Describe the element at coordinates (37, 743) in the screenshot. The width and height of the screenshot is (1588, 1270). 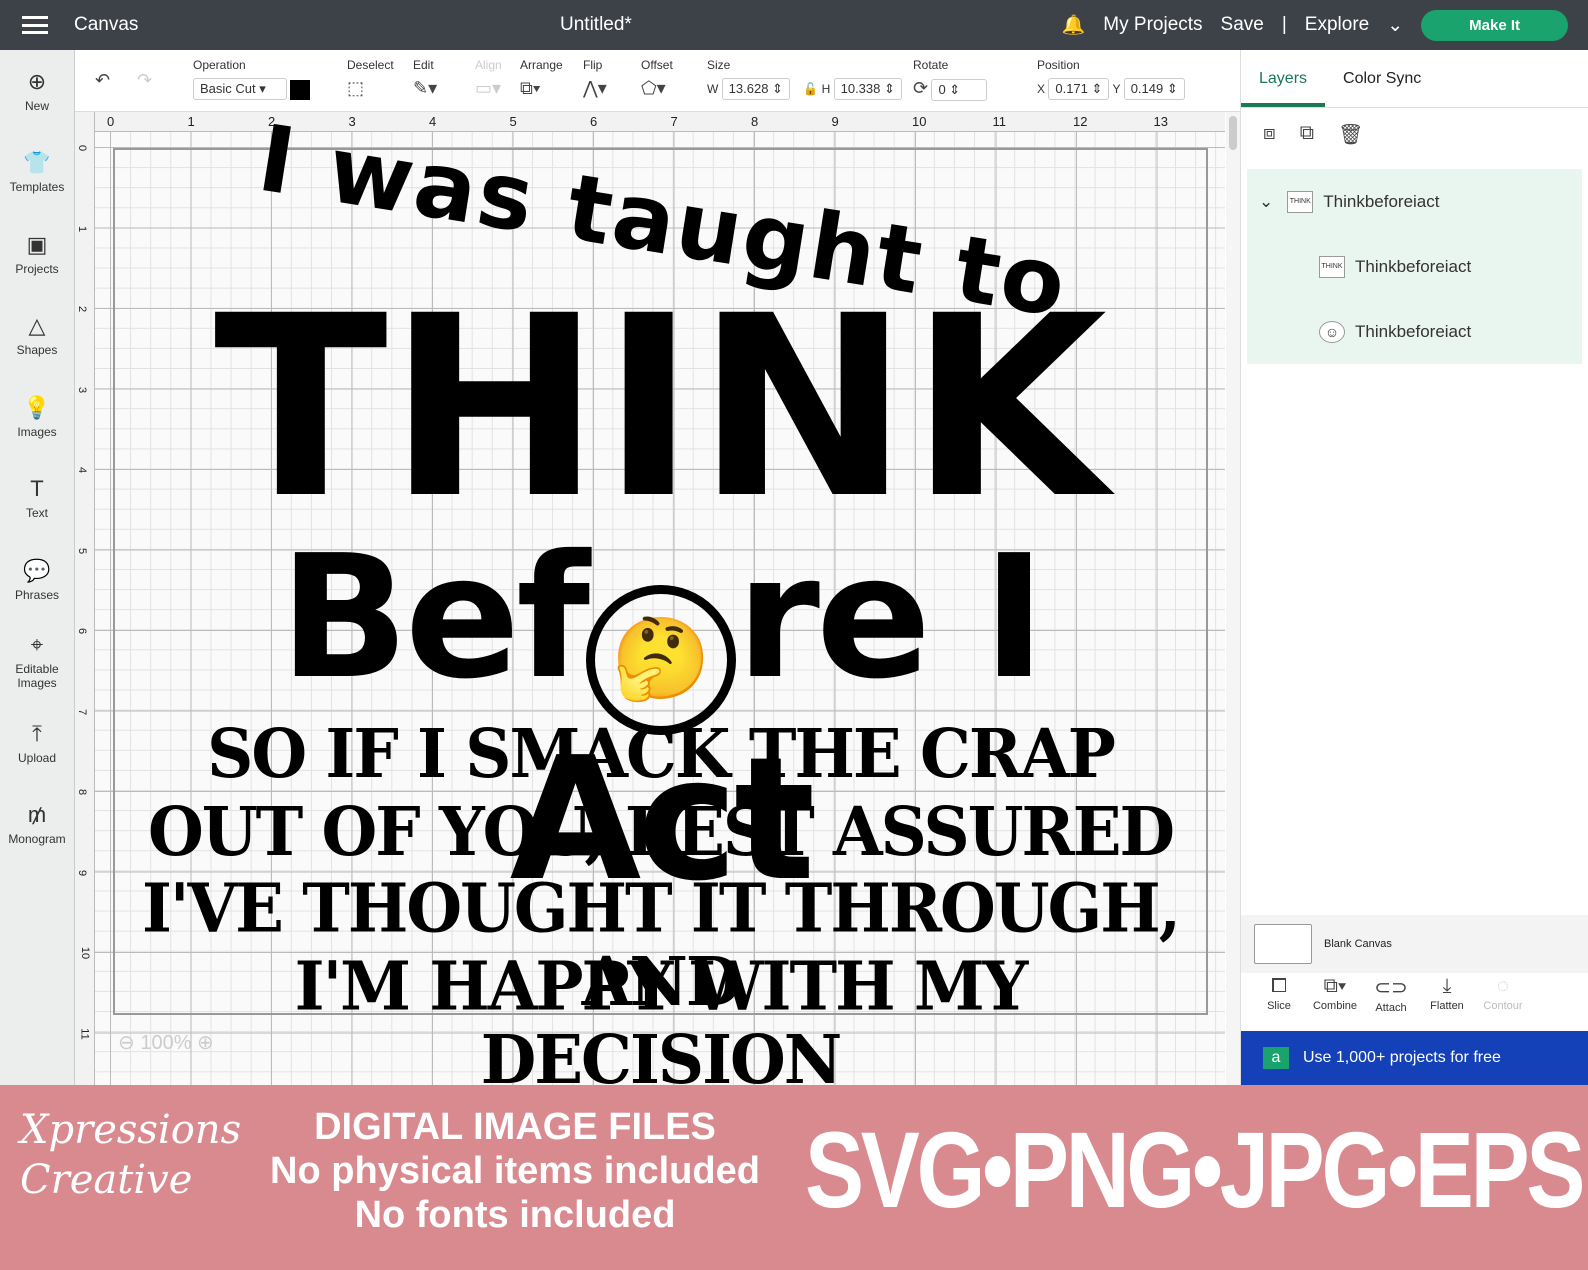
I see `sidebar-item-upload: ⤒ Upload` at that location.